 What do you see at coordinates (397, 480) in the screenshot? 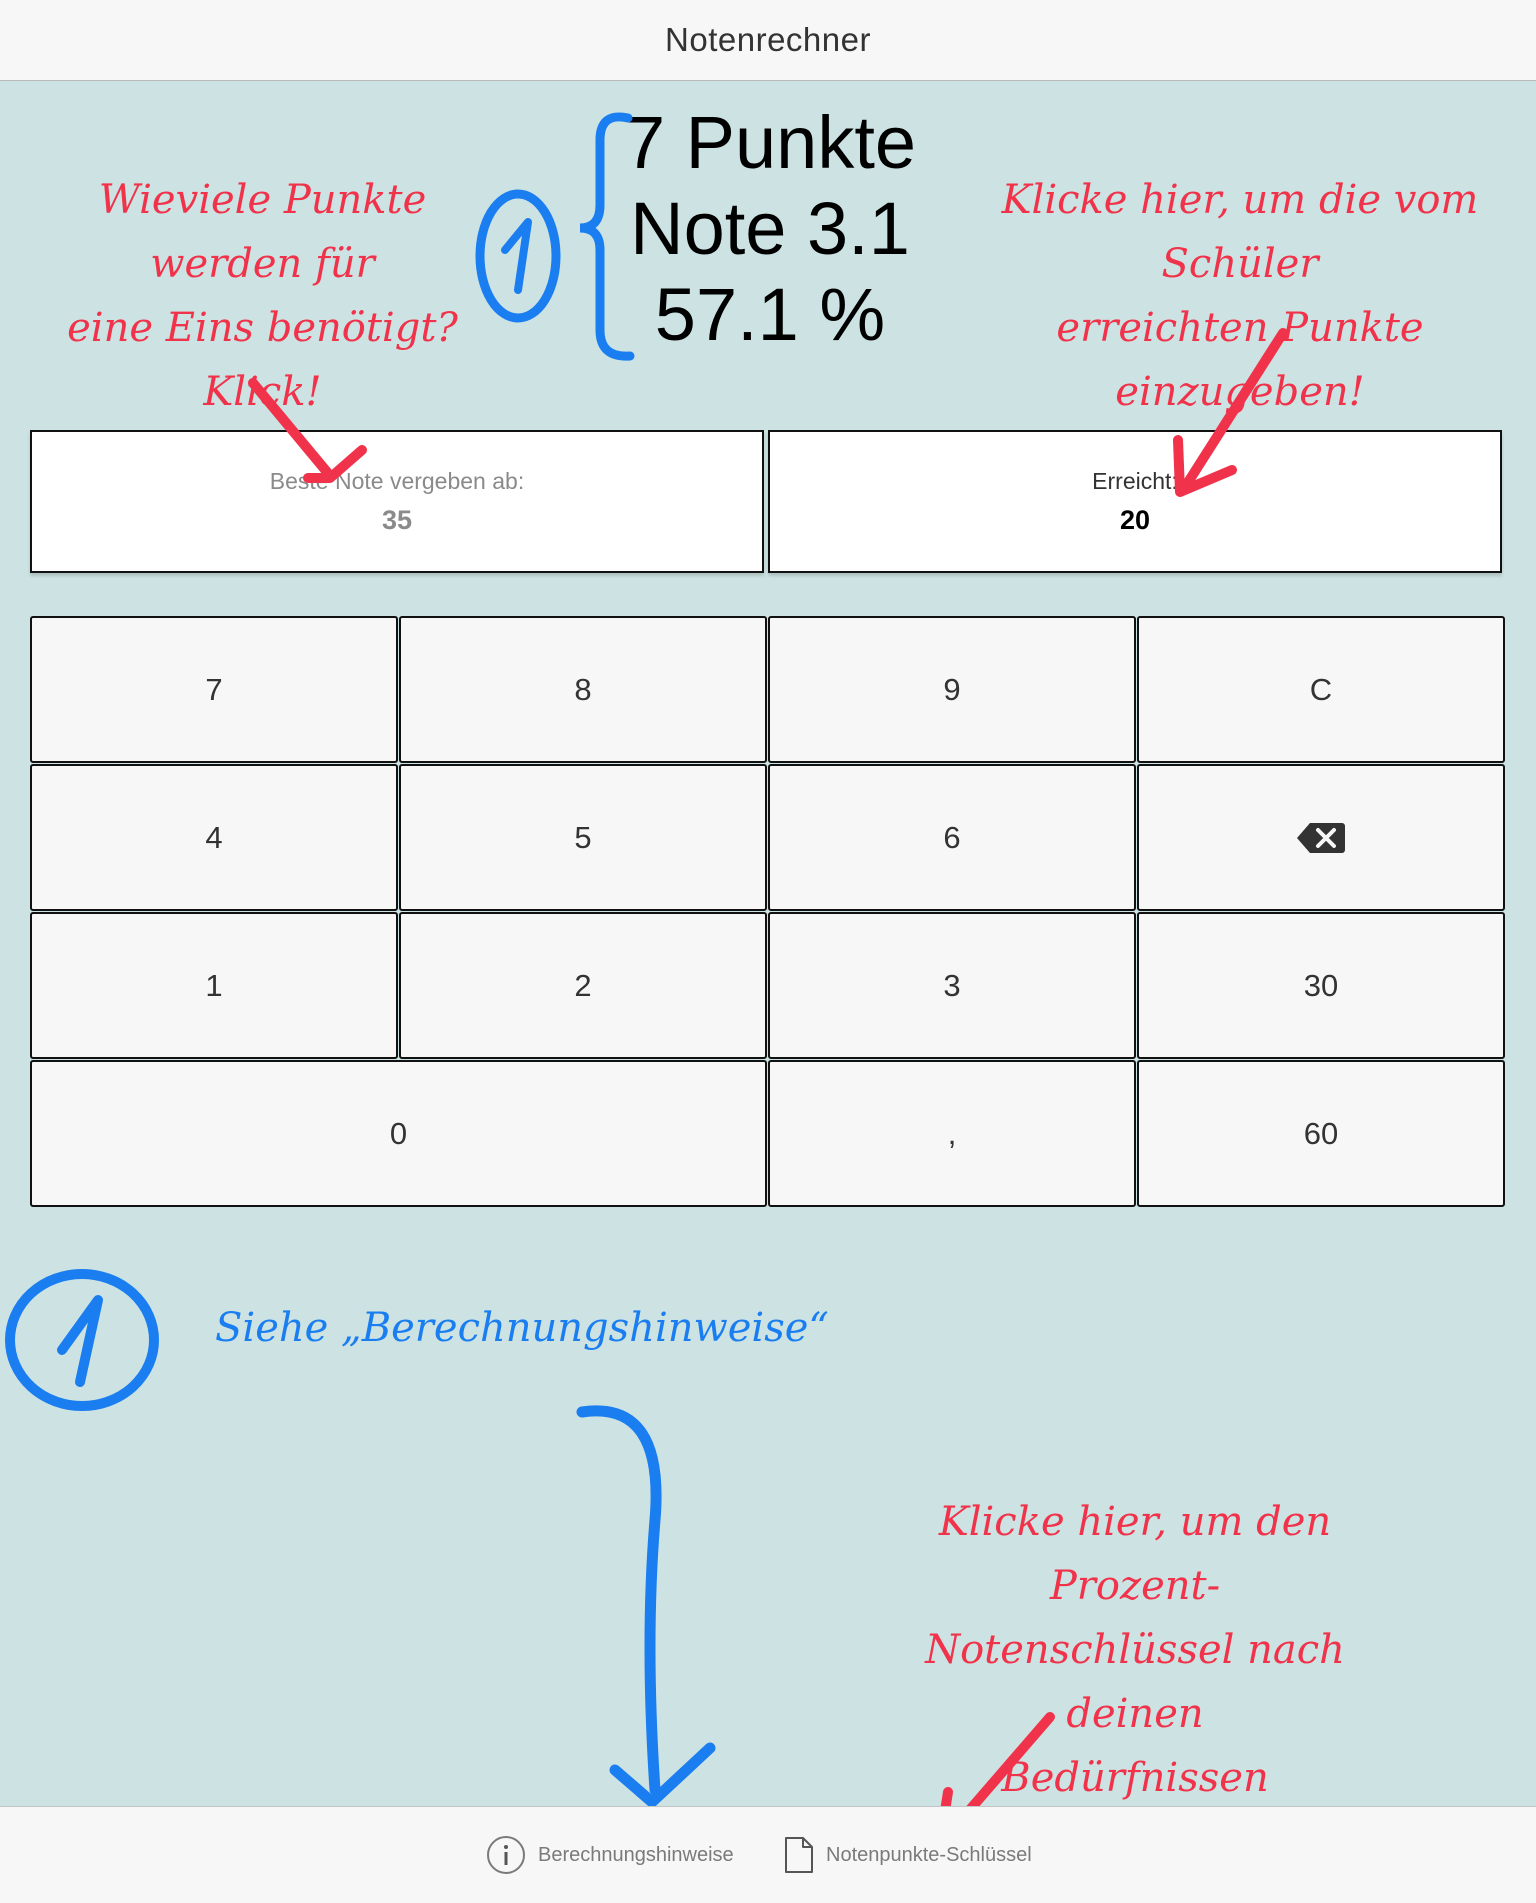
I see `best-grade-label: Beste Note vergeben ab:` at bounding box center [397, 480].